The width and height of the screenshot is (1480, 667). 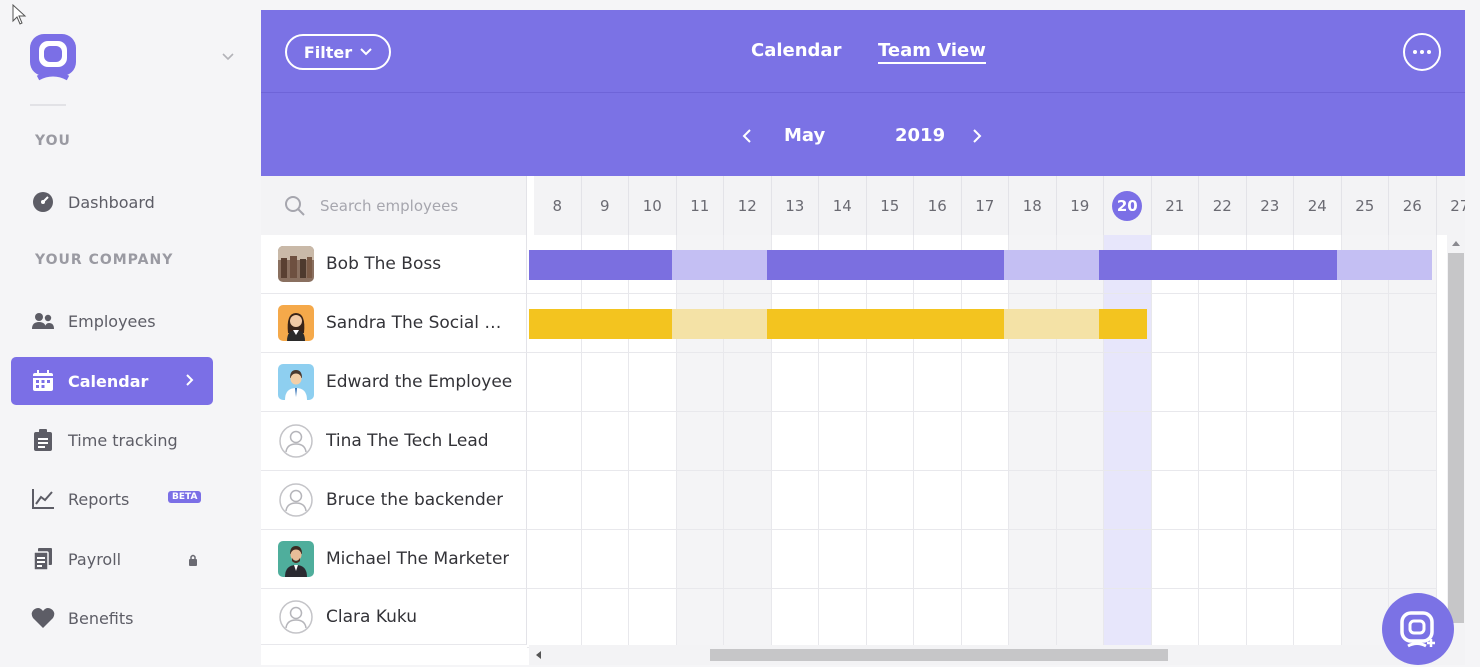 I want to click on month-bar: May 2019, so click(x=863, y=134).